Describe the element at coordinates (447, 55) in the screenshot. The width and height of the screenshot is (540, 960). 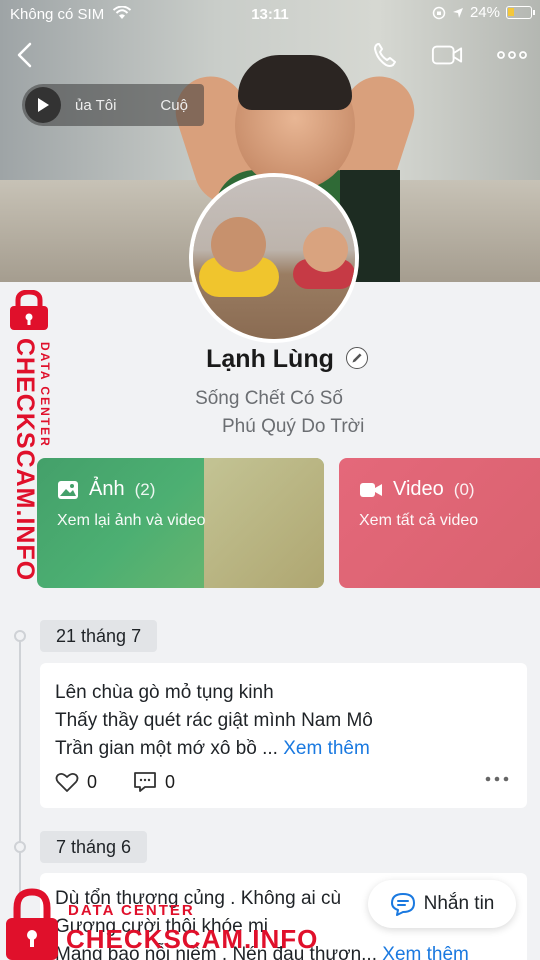
I see `video-call-icon` at that location.